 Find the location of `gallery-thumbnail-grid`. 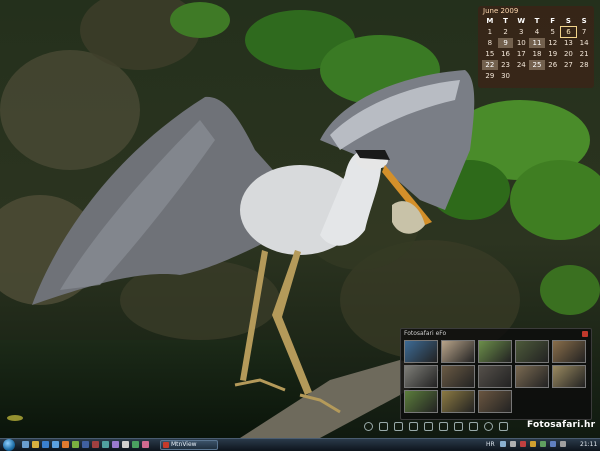

gallery-thumbnail-grid is located at coordinates (496, 376).